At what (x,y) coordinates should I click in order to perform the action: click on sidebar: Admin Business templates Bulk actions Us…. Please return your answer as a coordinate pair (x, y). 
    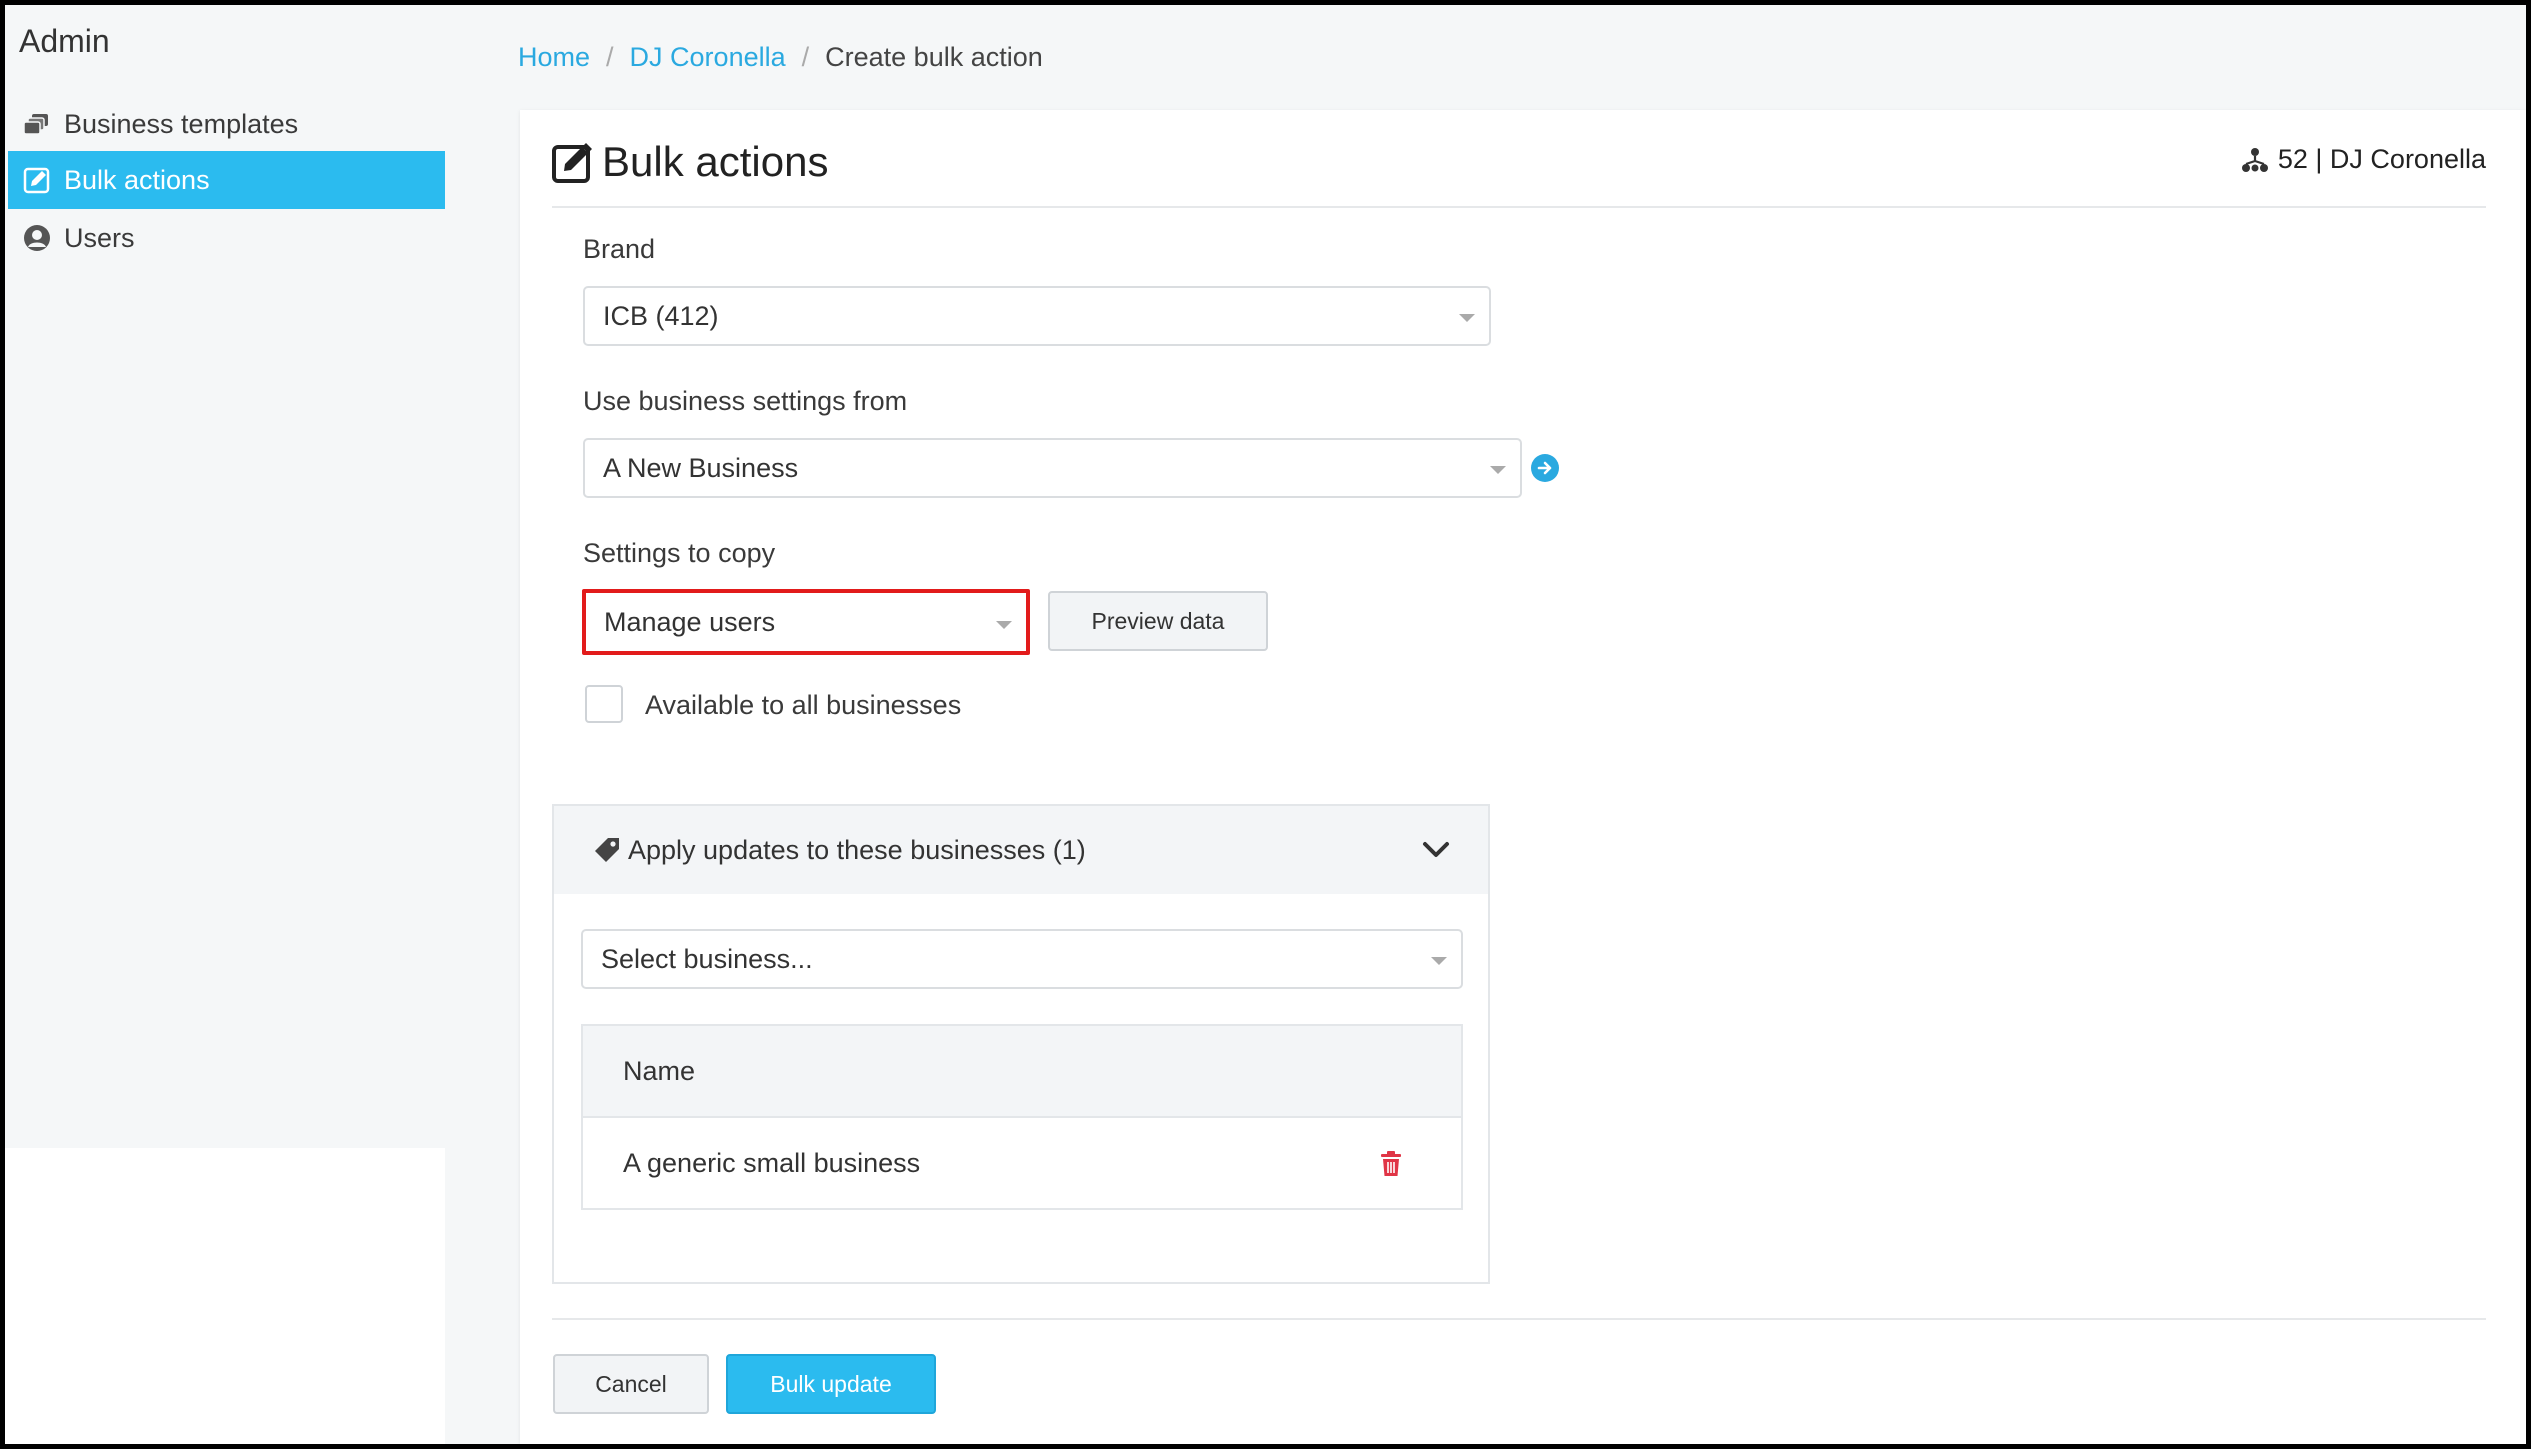
    Looking at the image, I should click on (225, 576).